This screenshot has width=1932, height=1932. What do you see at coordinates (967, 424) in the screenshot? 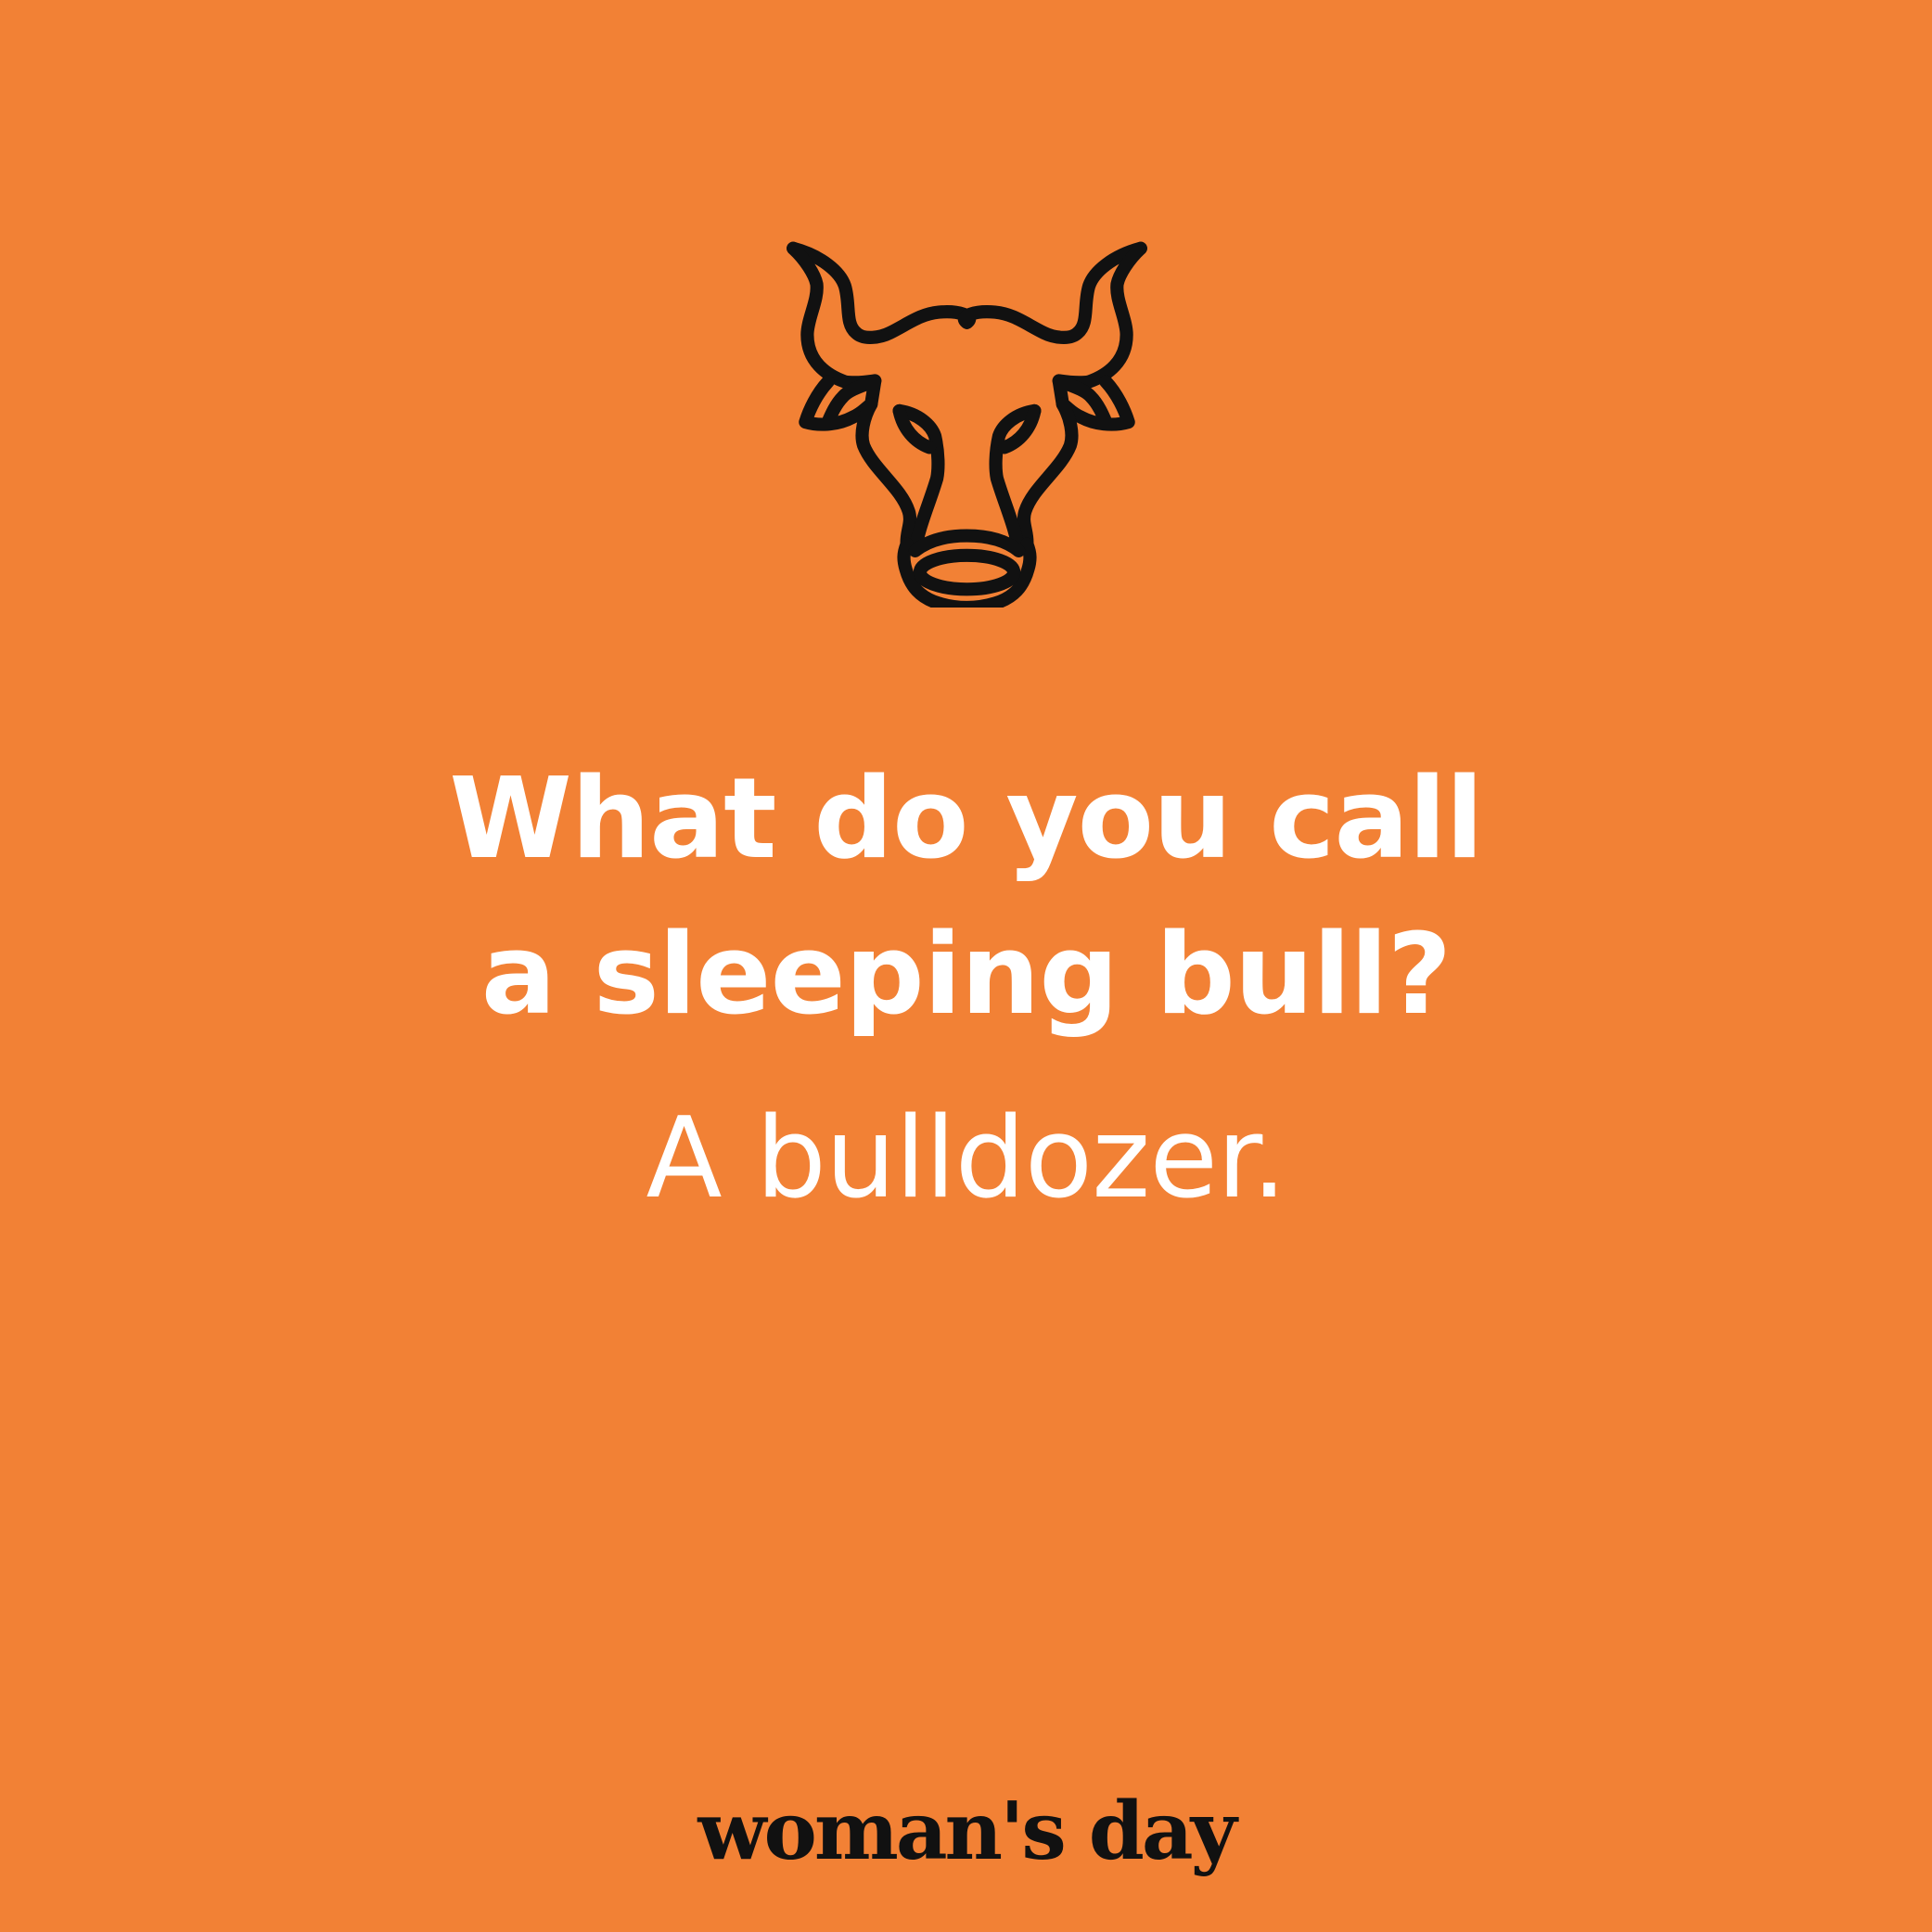
I see `bull-head-icon` at bounding box center [967, 424].